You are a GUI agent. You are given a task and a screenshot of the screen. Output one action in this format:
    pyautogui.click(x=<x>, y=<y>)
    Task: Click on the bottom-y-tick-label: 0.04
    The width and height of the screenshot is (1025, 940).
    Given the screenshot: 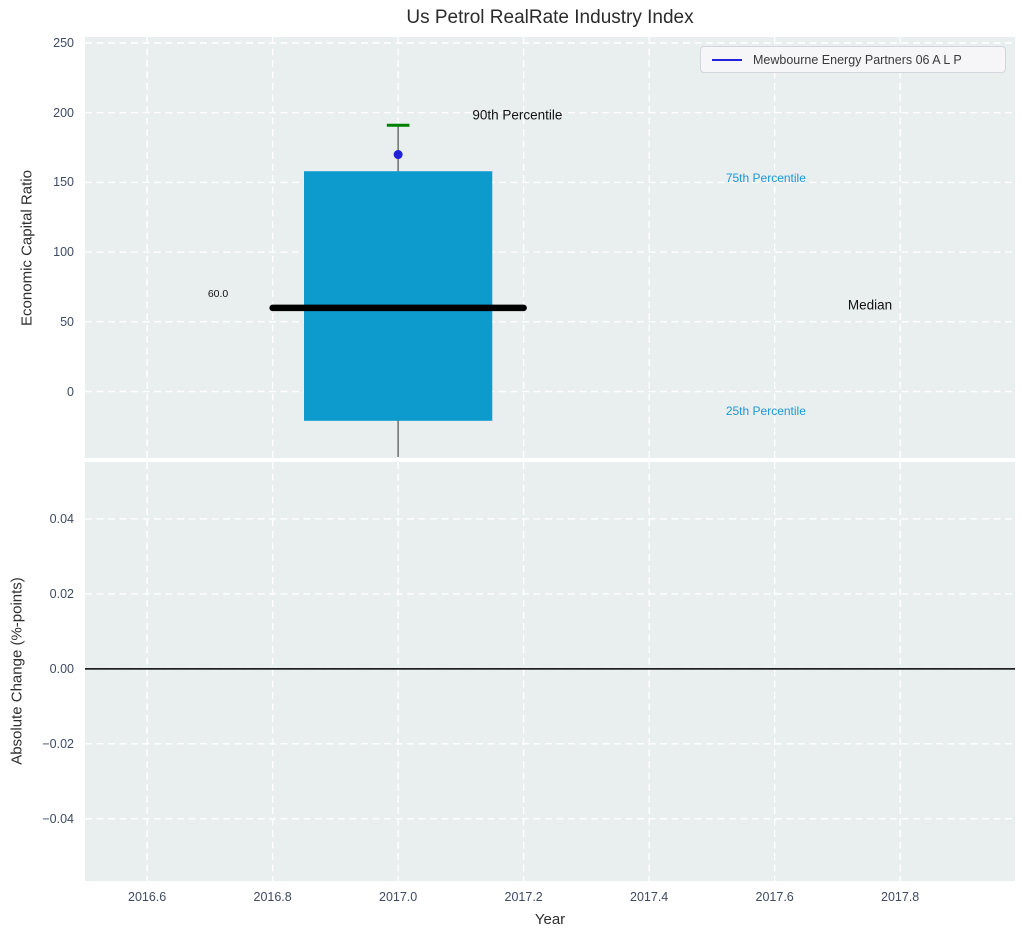 What is the action you would take?
    pyautogui.click(x=61, y=518)
    